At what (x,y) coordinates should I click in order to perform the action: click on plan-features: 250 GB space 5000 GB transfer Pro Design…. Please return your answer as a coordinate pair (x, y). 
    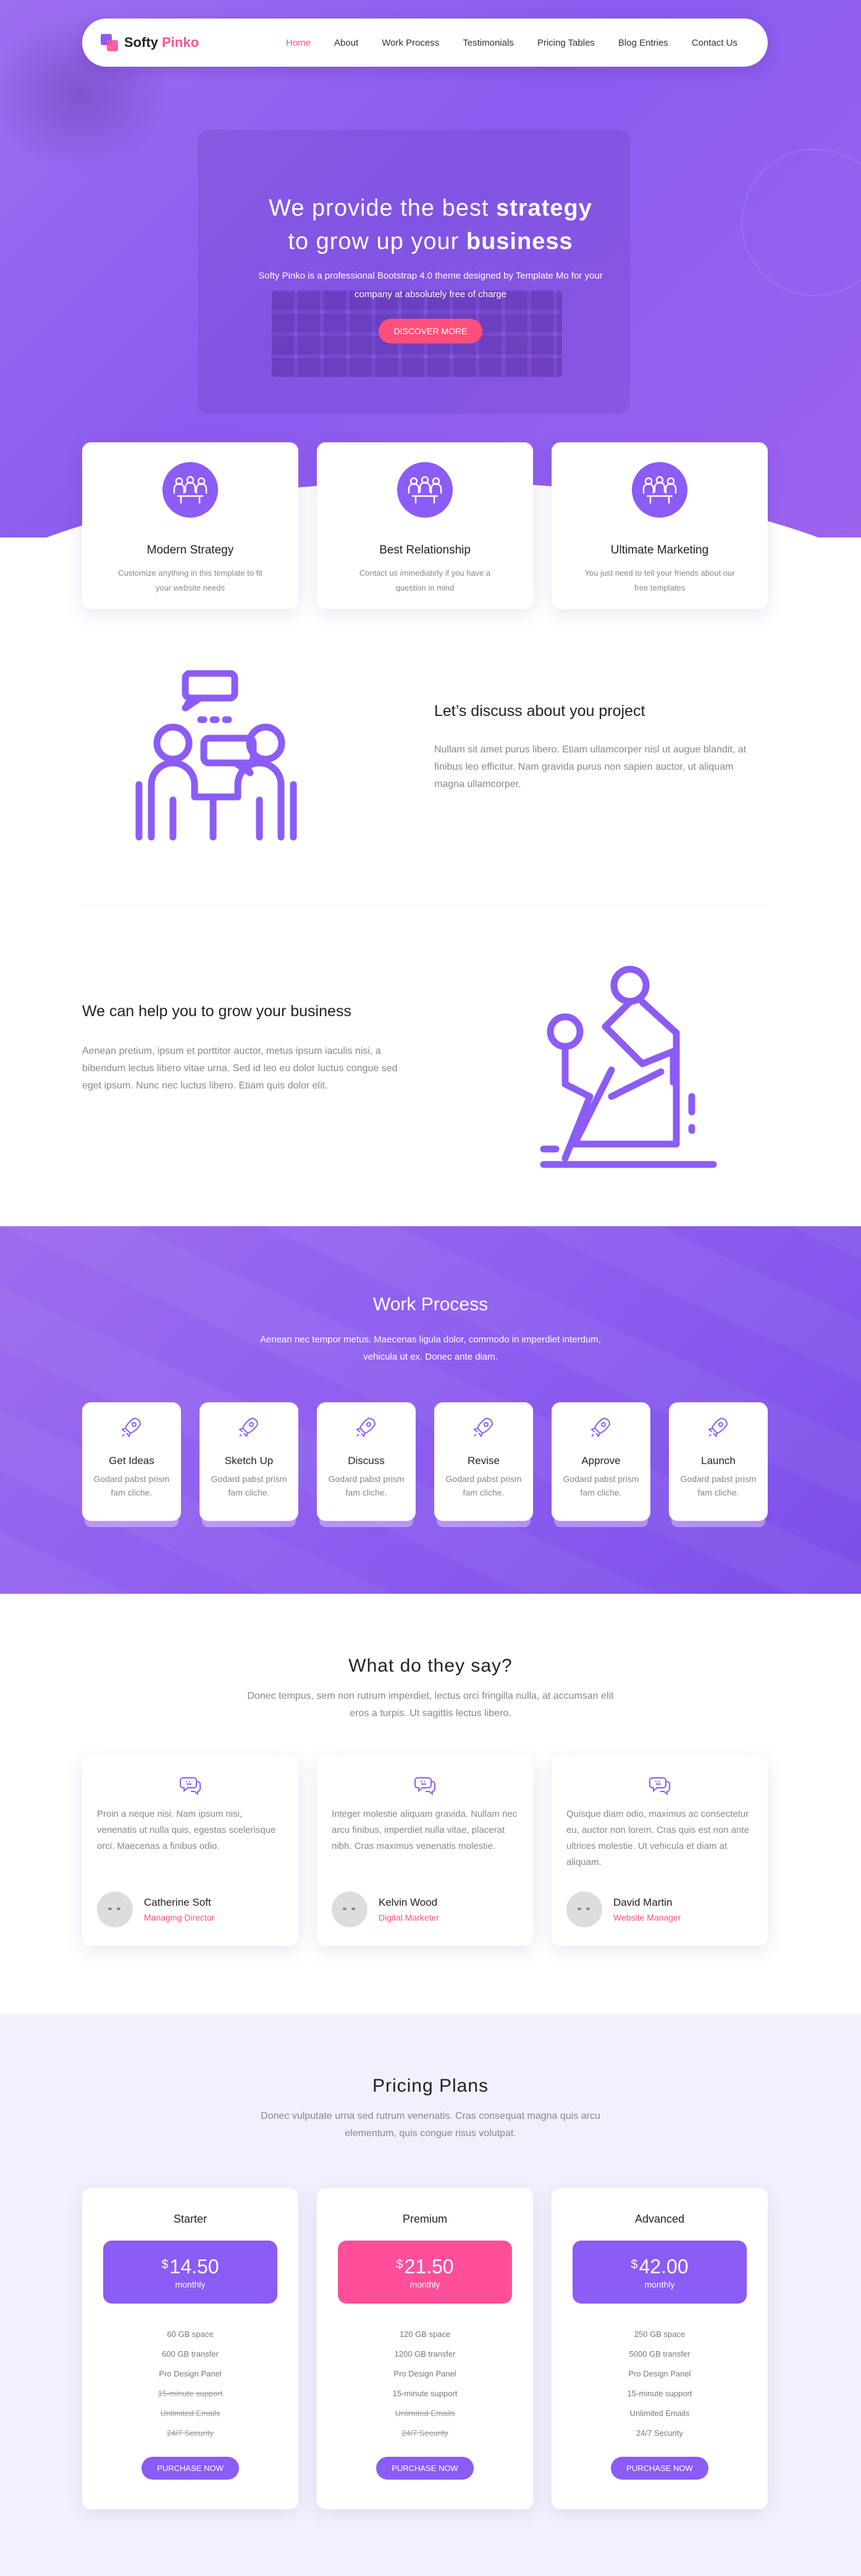
    Looking at the image, I should click on (660, 2384).